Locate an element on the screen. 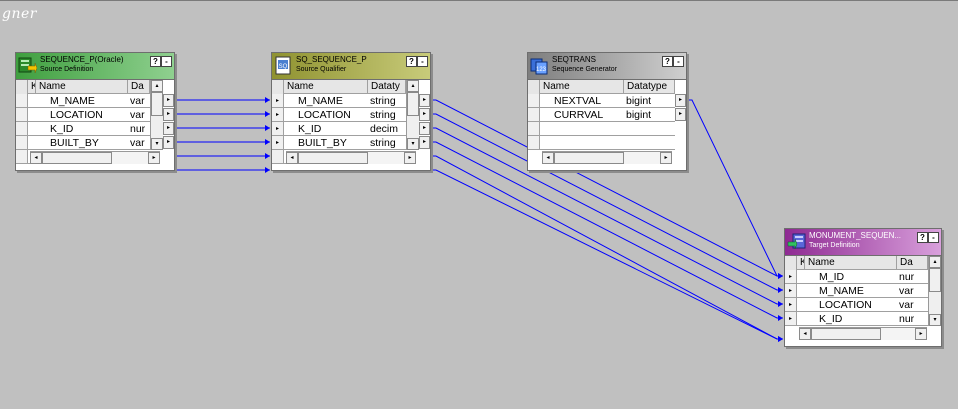  port-datatype: decim is located at coordinates (388, 129).